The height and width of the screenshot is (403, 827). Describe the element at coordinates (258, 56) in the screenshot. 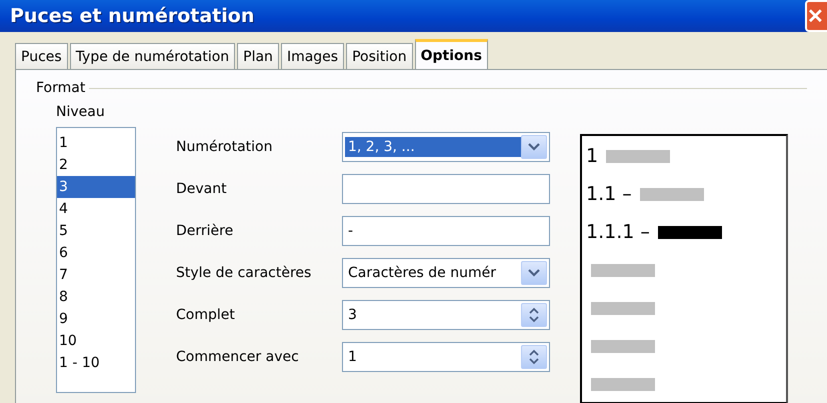

I see `tab: Plan` at that location.